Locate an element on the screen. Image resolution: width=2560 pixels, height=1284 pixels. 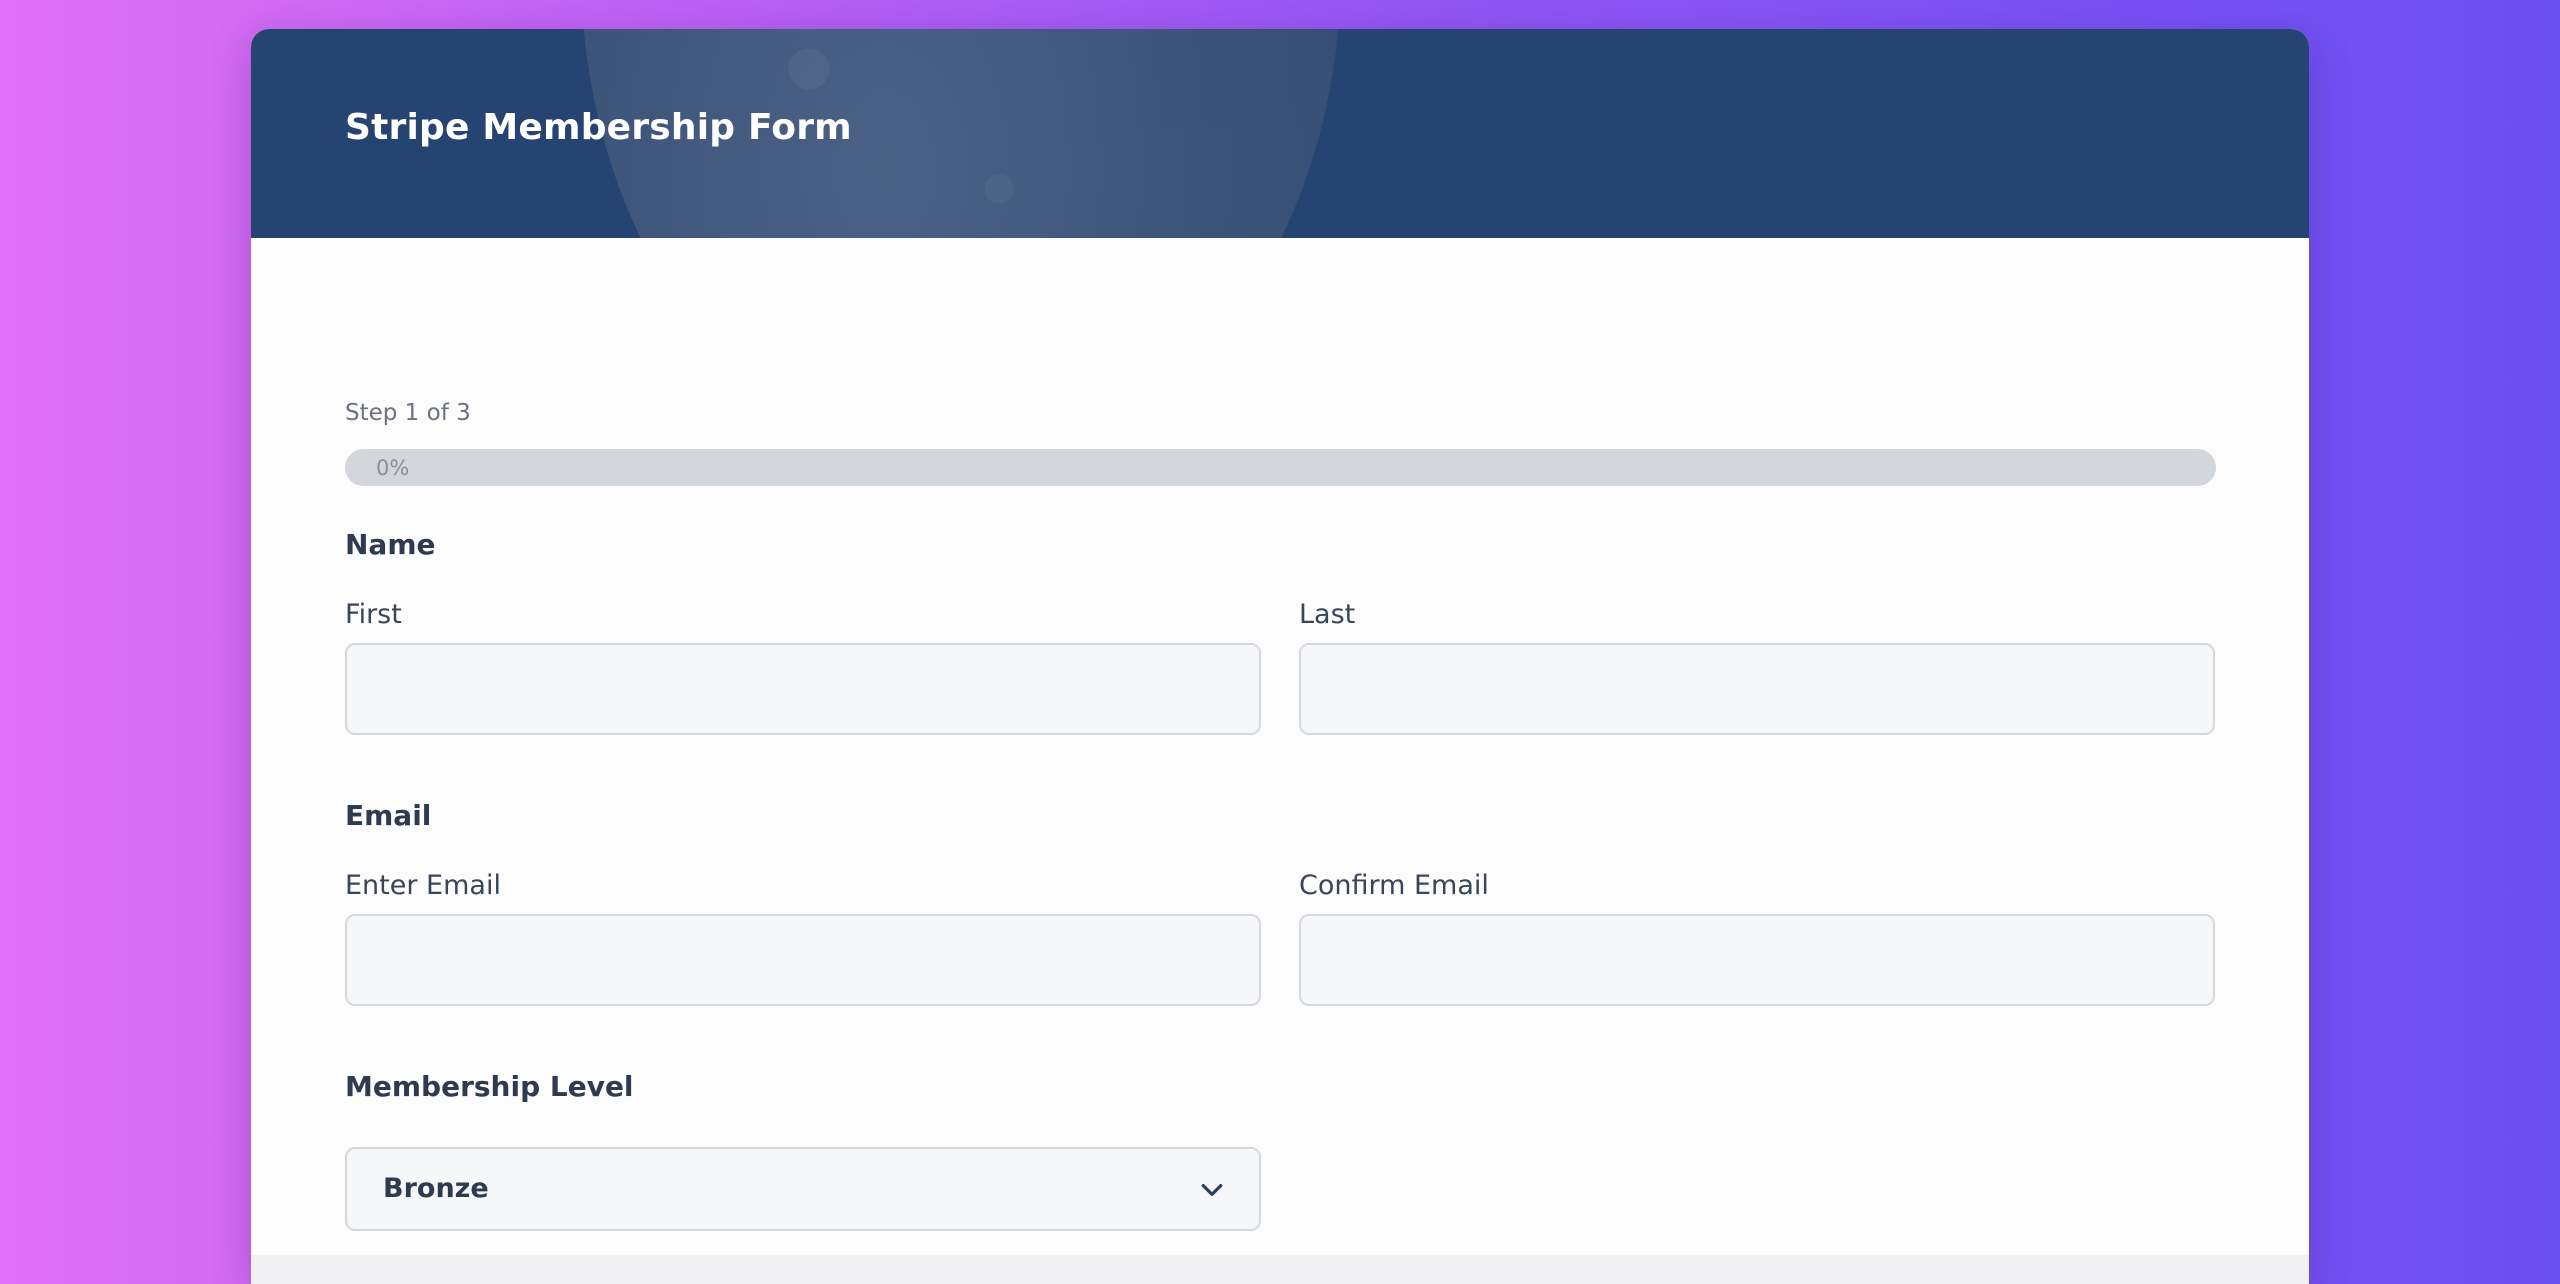
confirm-email-input is located at coordinates (1757, 960).